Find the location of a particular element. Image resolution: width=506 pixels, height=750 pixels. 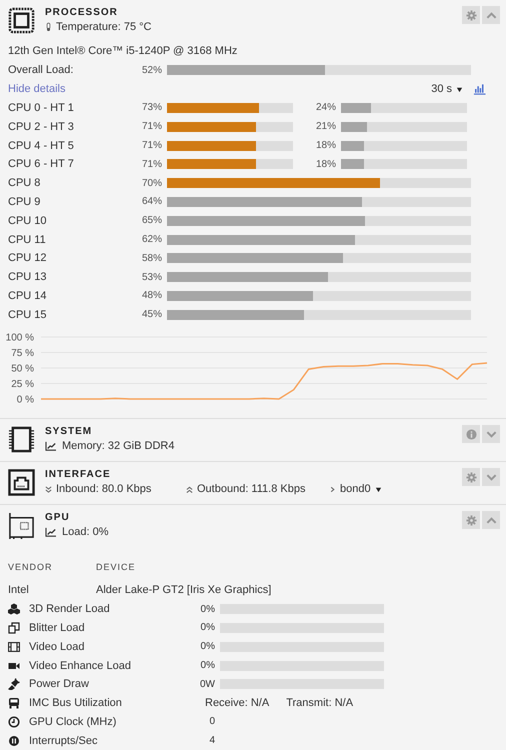

graphics-card-icon is located at coordinates (21, 526).